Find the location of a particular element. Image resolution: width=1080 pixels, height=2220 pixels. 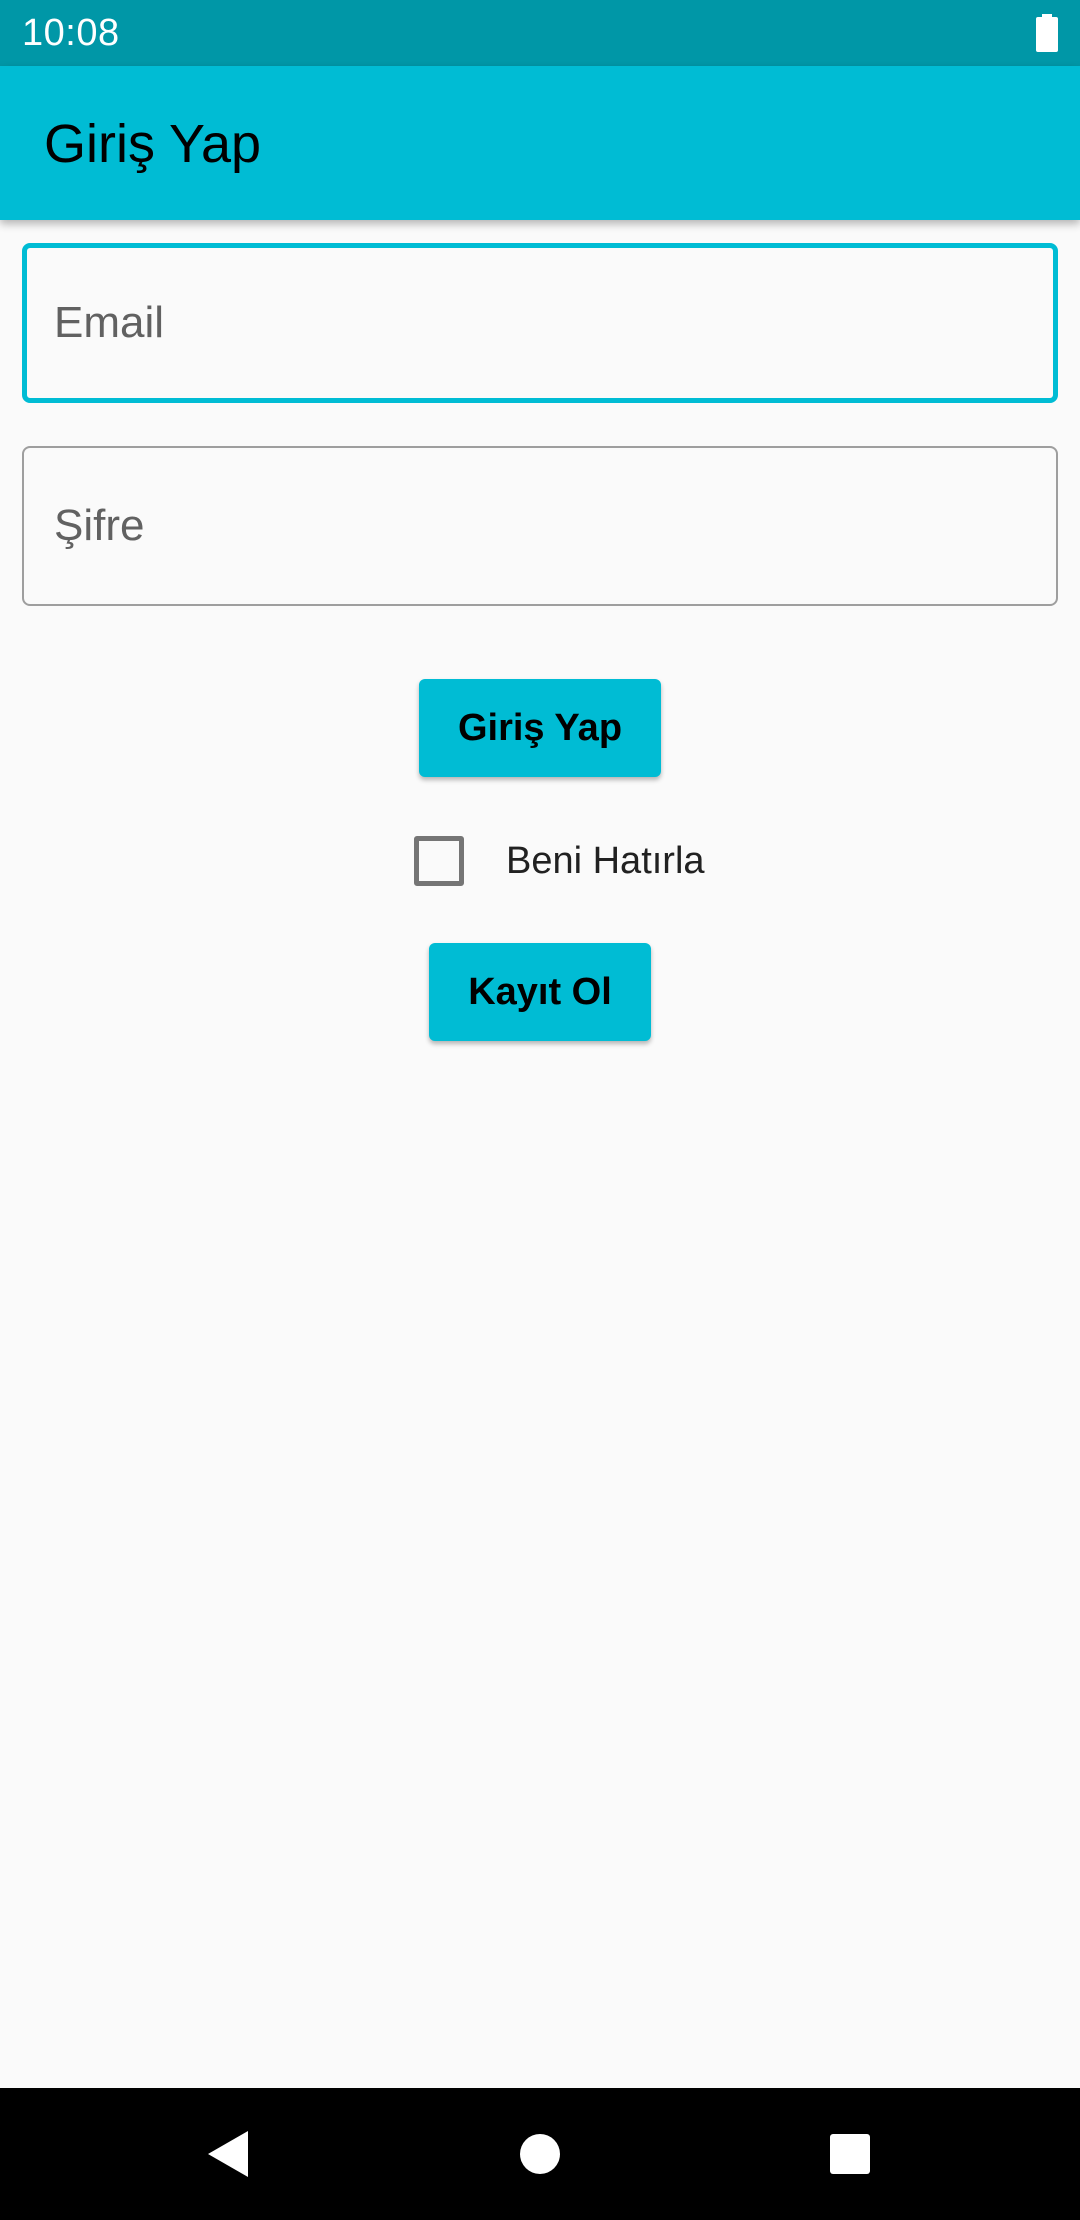

app-bar: Giriş Yap is located at coordinates (540, 143).